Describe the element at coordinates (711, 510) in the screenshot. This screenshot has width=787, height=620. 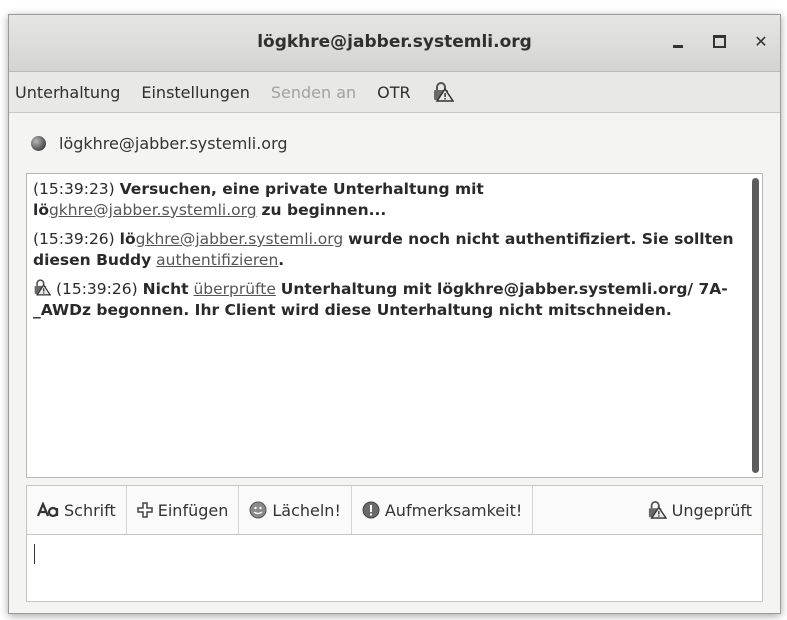
I see `unverified-label: Ungeprüft` at that location.